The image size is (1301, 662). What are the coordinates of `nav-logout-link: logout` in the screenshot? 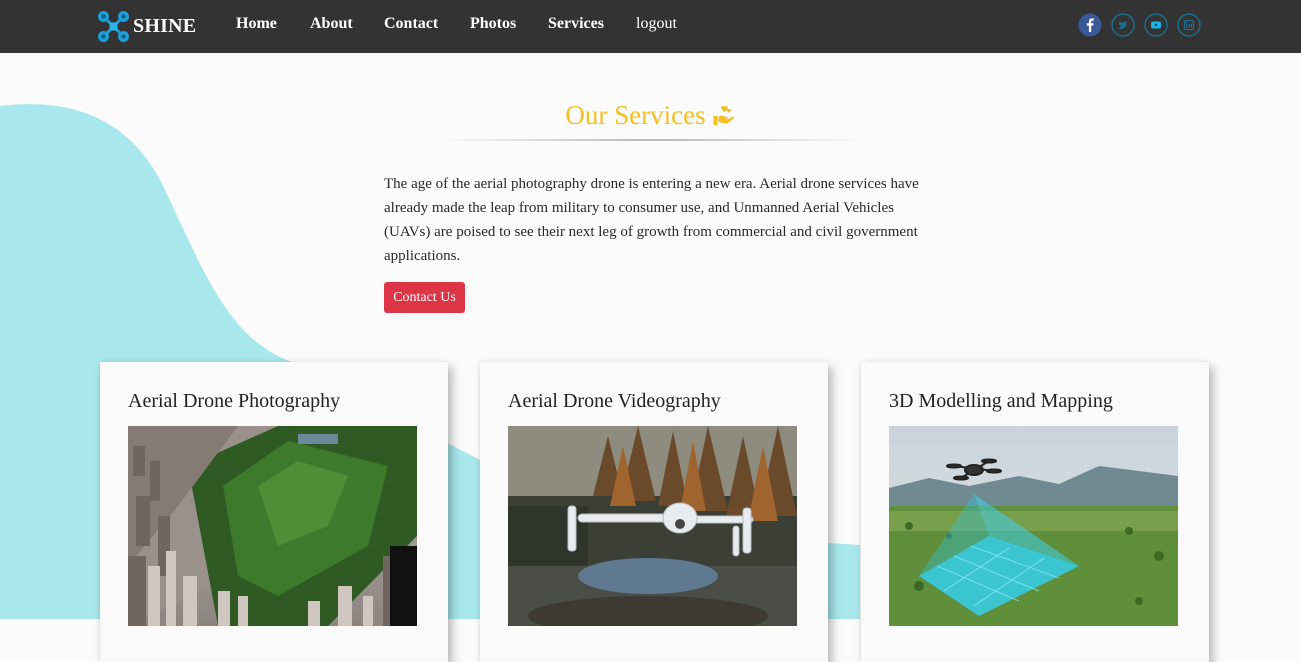 It's located at (656, 24).